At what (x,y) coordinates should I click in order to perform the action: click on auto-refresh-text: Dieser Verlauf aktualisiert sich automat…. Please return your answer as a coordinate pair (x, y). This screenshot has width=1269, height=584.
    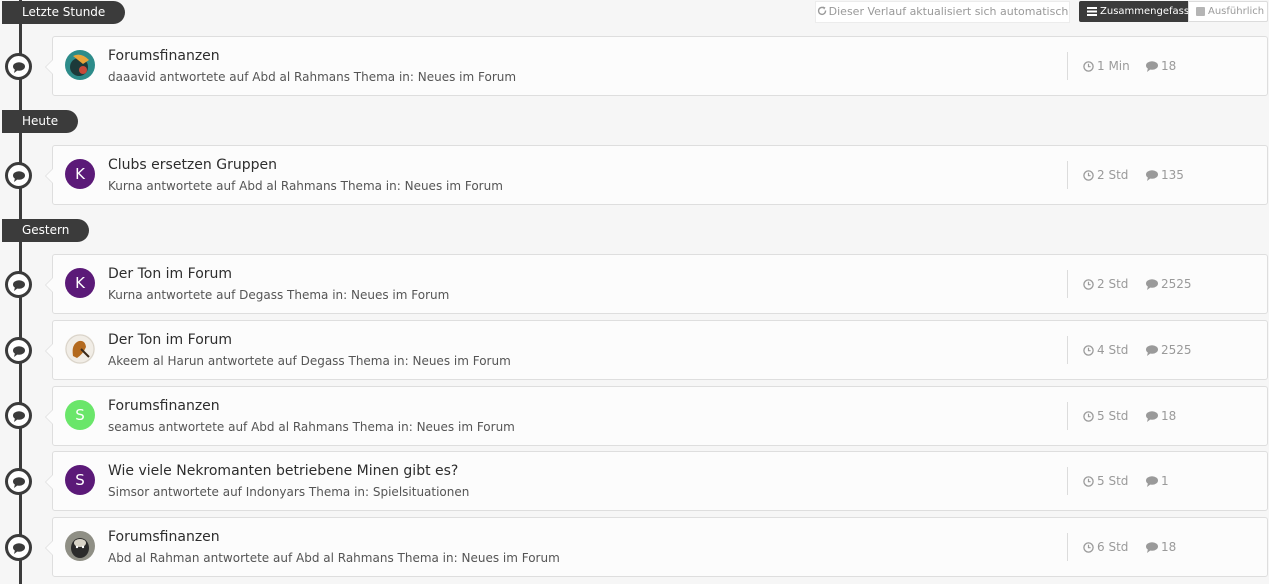
    Looking at the image, I should click on (948, 11).